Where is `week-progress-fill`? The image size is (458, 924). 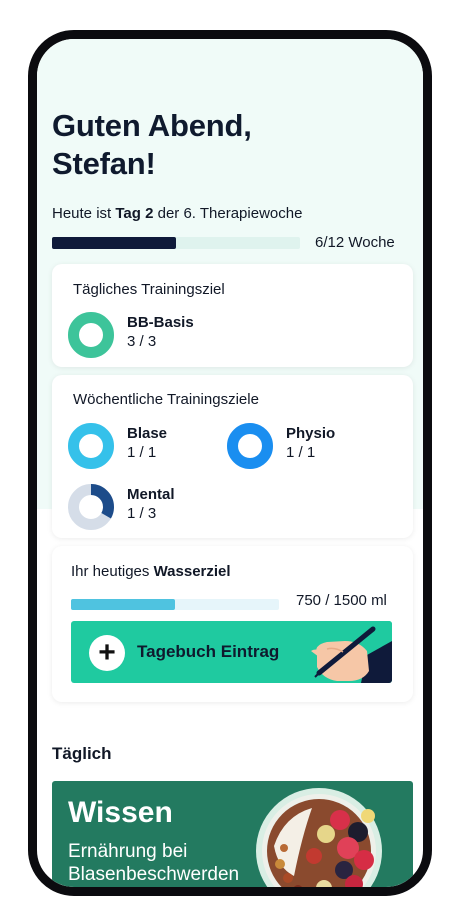
week-progress-fill is located at coordinates (114, 243).